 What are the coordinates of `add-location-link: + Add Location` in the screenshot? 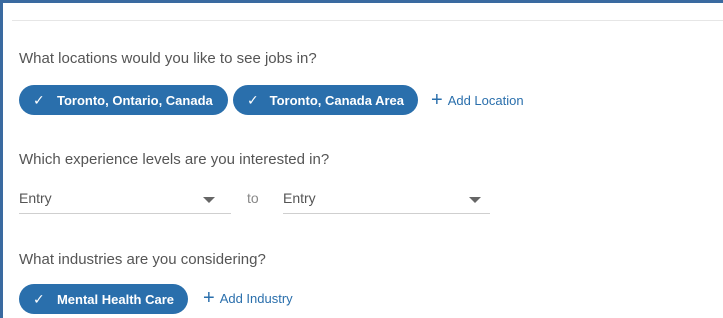 It's located at (477, 100).